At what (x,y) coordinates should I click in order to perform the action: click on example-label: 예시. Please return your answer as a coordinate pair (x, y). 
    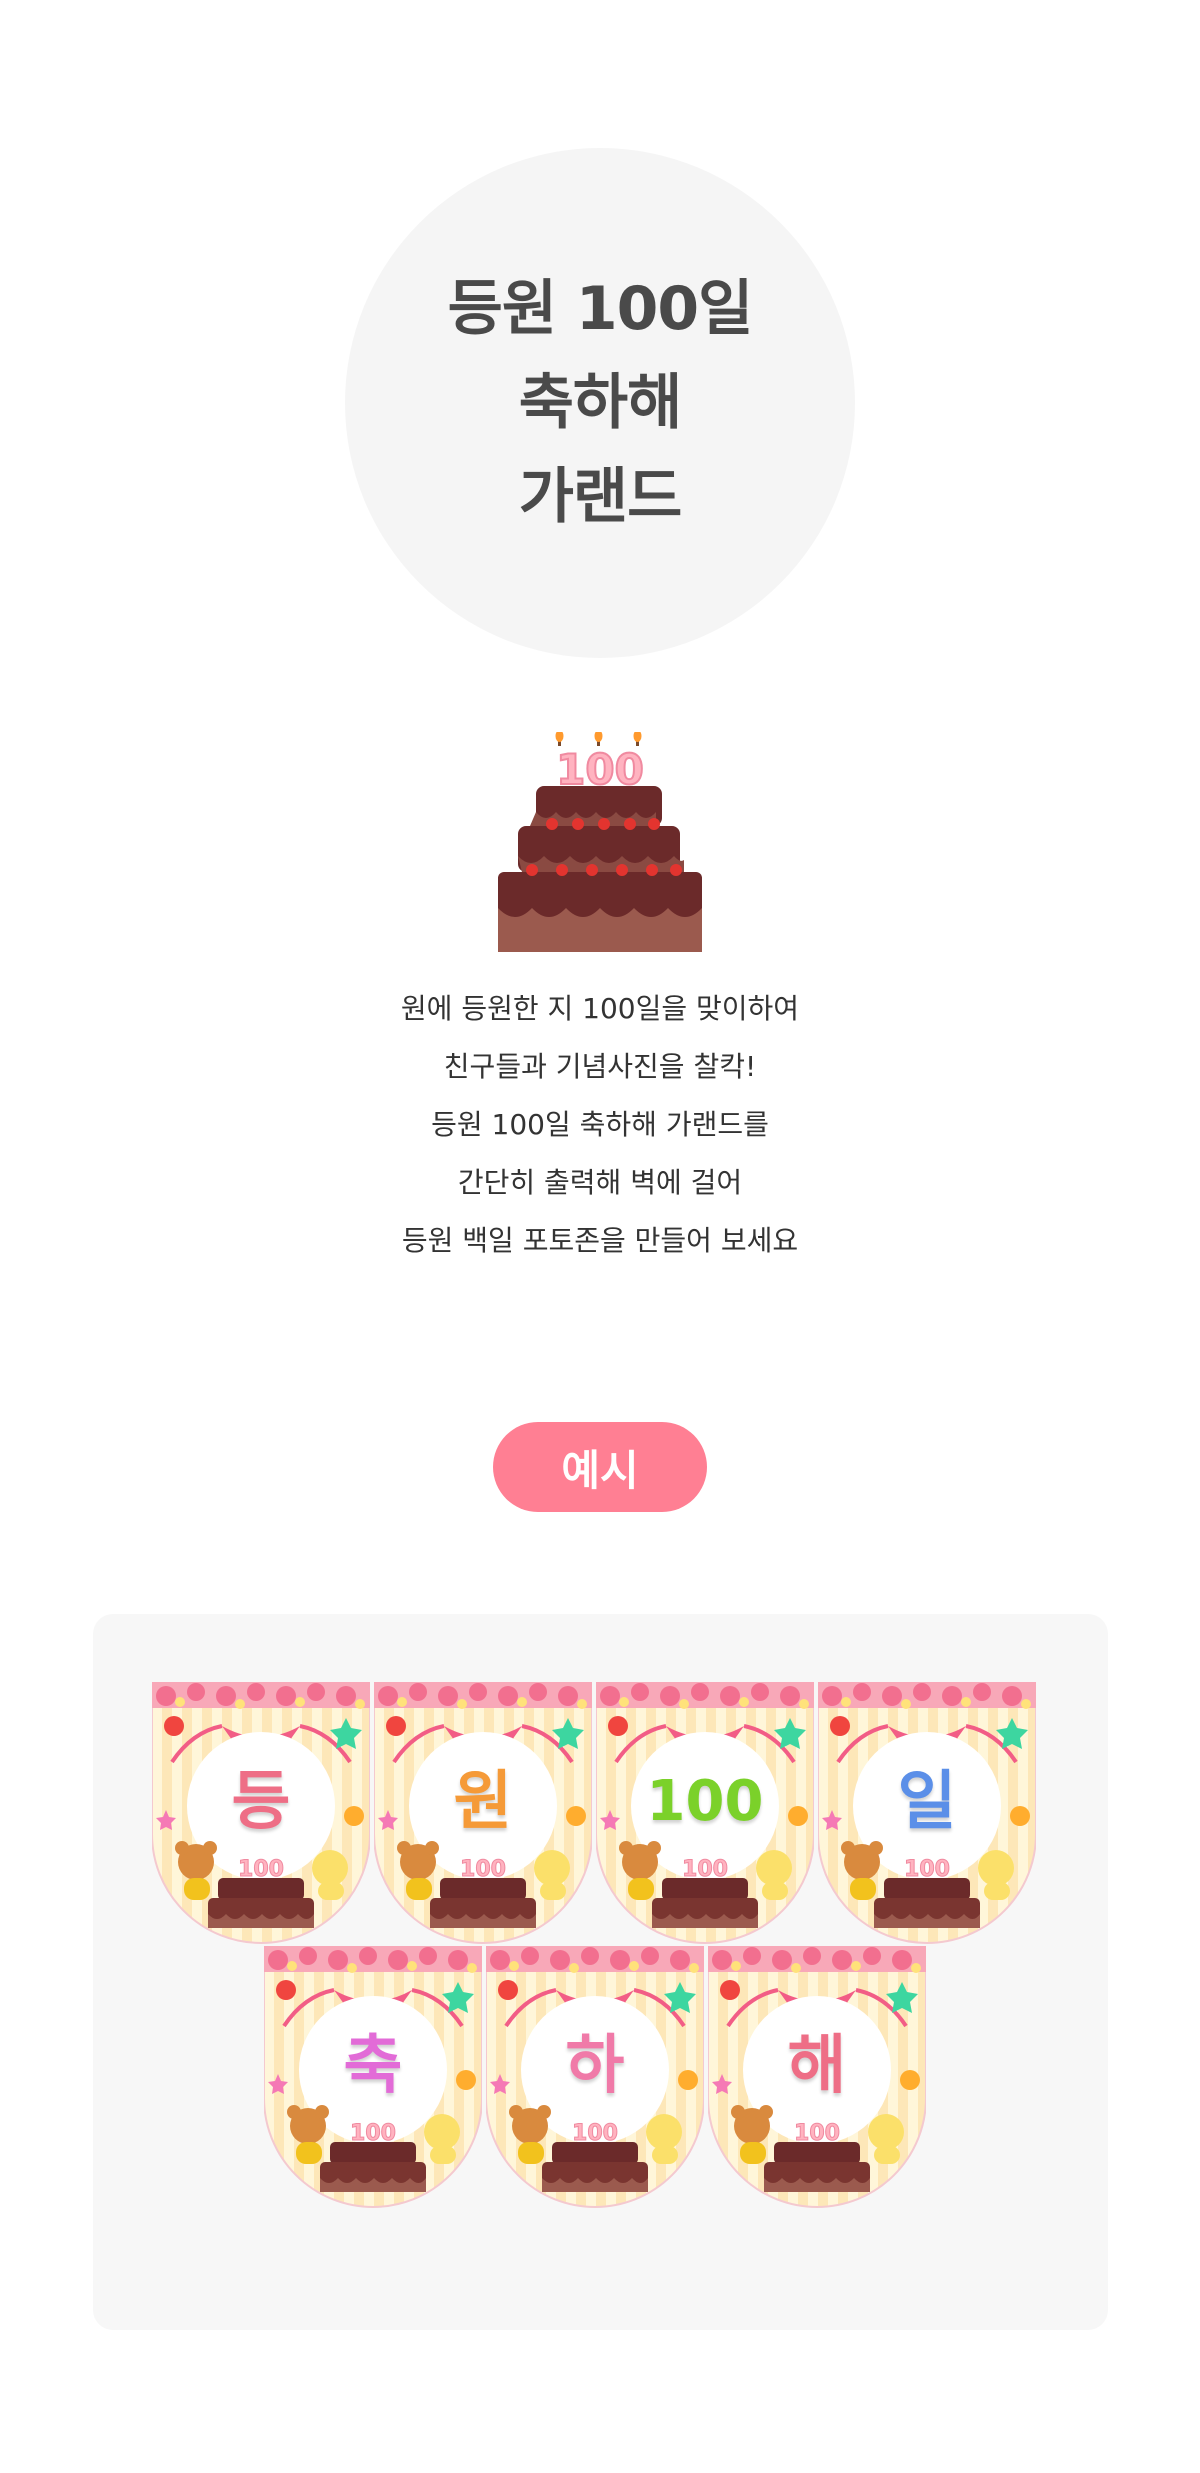
    Looking at the image, I should click on (600, 1467).